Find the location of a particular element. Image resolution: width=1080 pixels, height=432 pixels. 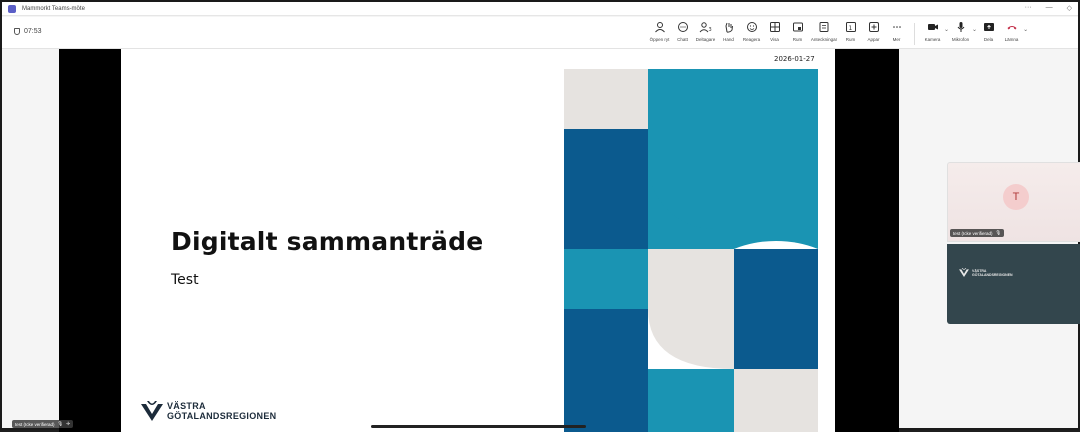

toolbar-view: Visa is located at coordinates (774, 32).